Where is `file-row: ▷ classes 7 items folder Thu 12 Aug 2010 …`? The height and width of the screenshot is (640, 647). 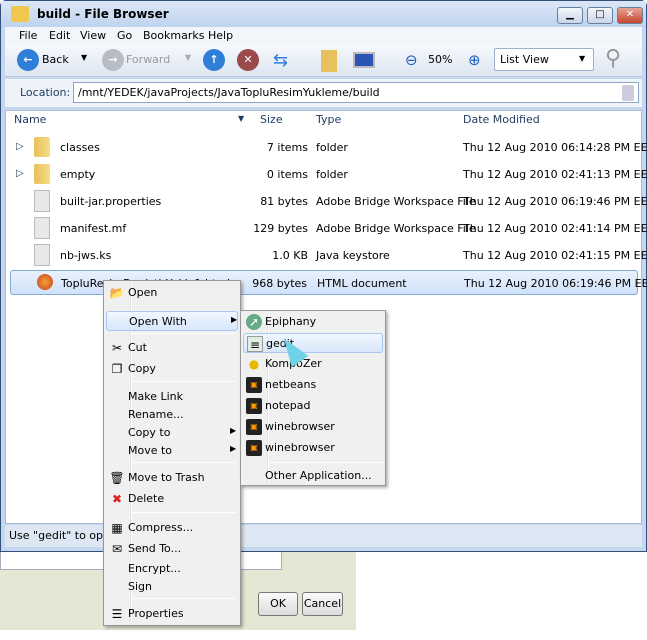 file-row: ▷ classes 7 items folder Thu 12 Aug 2010 … is located at coordinates (328, 147).